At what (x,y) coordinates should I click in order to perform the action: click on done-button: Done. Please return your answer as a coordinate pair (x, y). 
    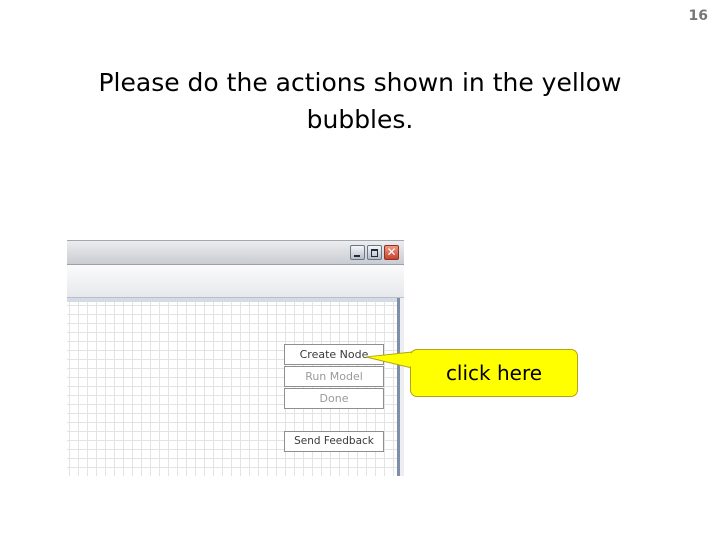
    Looking at the image, I should click on (334, 398).